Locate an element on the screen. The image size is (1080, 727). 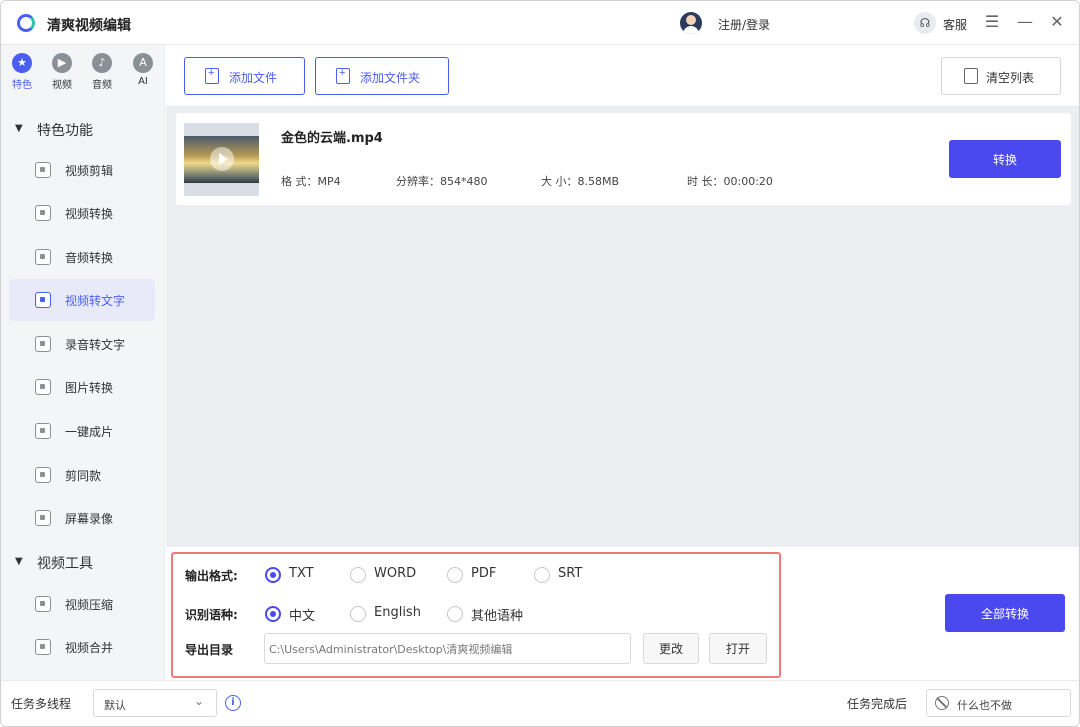
sidebar-item-video-merge: 视频合并 is located at coordinates (82, 647).